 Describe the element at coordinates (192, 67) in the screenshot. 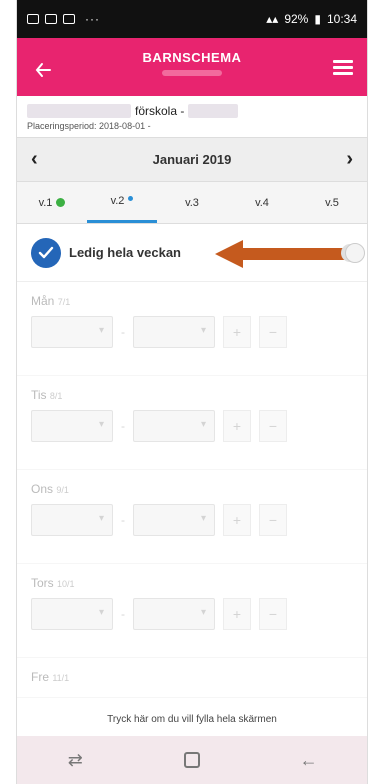

I see `app-header: BARNSCHEMA` at that location.